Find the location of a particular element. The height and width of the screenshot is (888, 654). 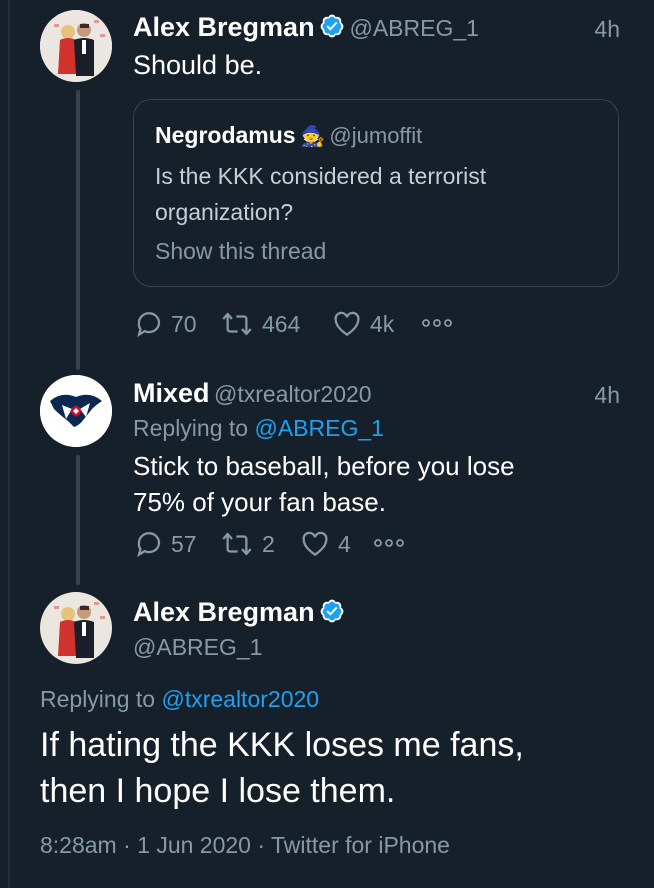

reply-count: 57 is located at coordinates (184, 543).